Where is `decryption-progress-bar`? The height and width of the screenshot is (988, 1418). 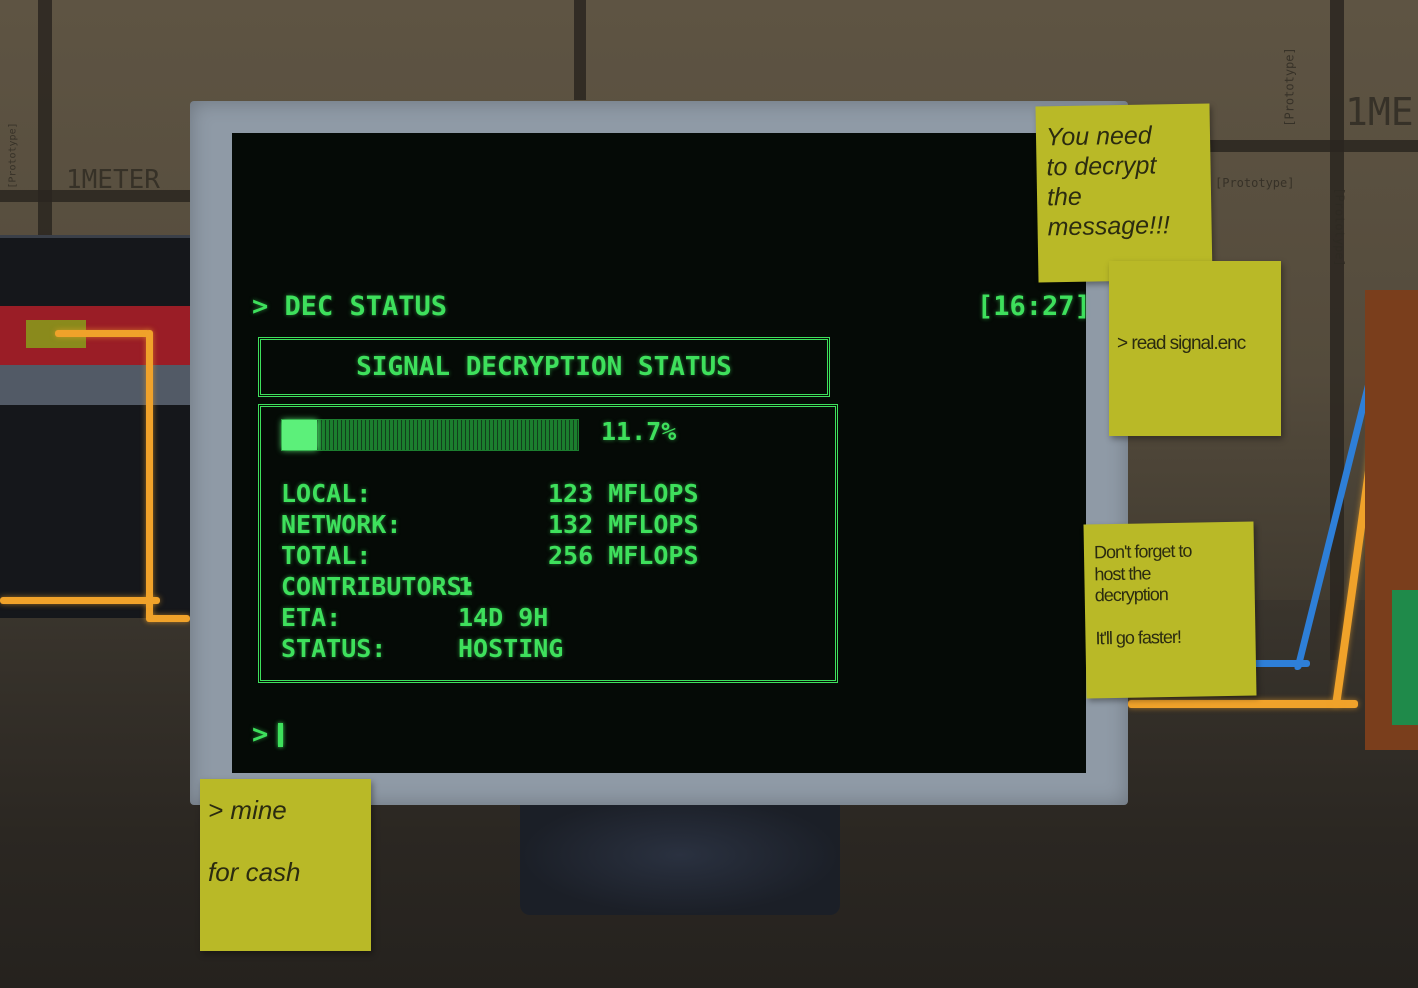
decryption-progress-bar is located at coordinates (430, 435).